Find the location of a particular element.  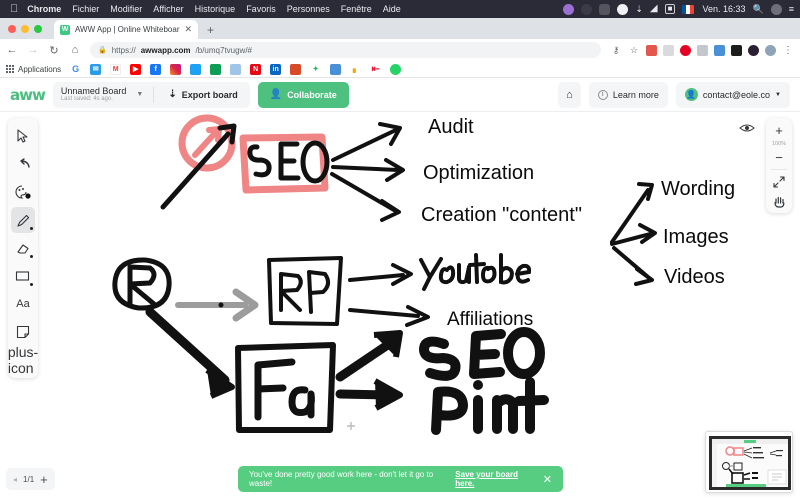

zoom-out-button: − is located at coordinates (779, 157).